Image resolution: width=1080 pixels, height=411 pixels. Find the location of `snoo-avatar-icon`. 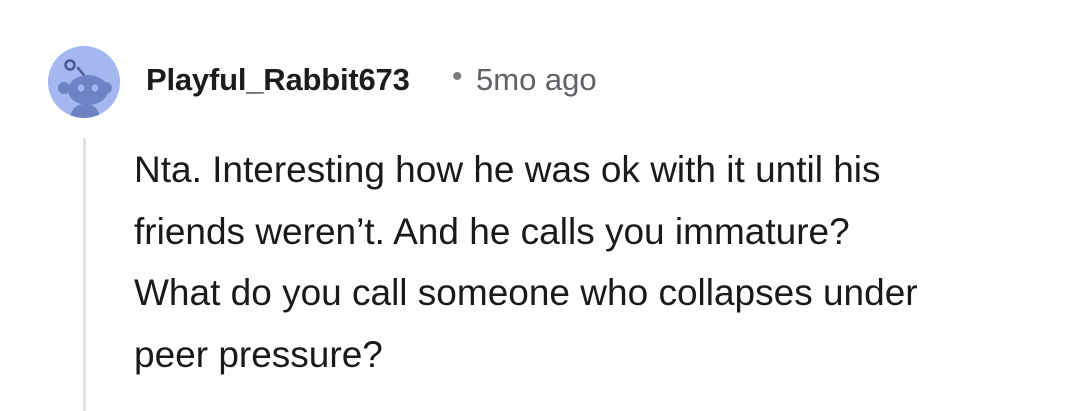

snoo-avatar-icon is located at coordinates (84, 82).